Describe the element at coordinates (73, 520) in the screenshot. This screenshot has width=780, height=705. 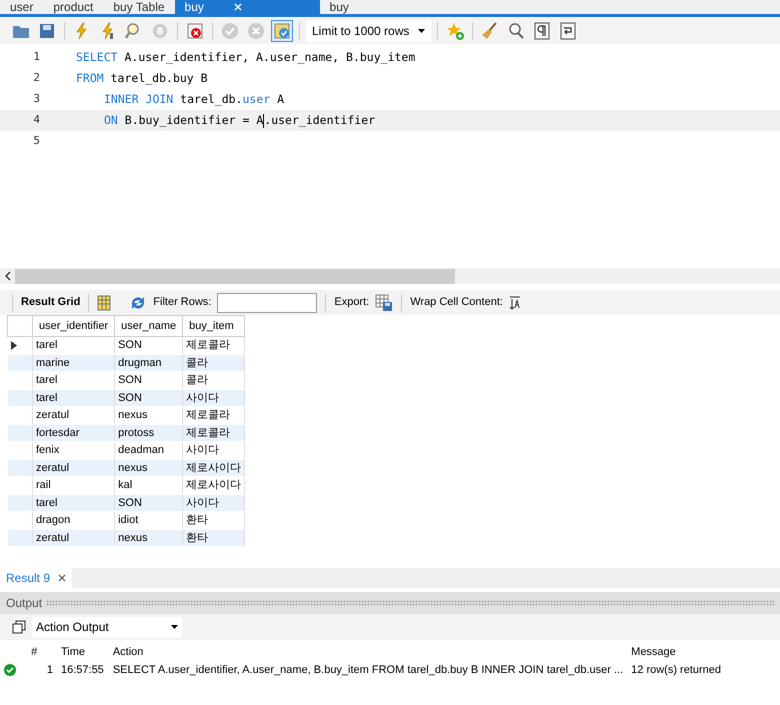
I see `table-cell: dragon` at that location.